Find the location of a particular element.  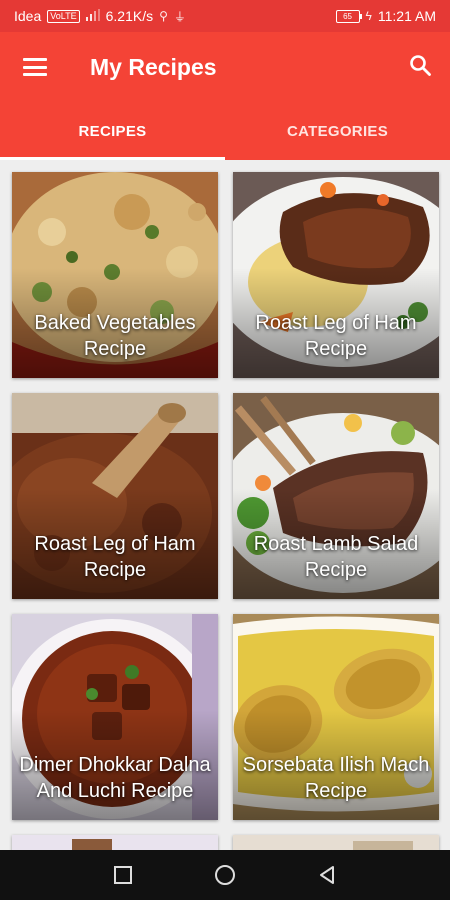

triangle-back-icon is located at coordinates (327, 875).